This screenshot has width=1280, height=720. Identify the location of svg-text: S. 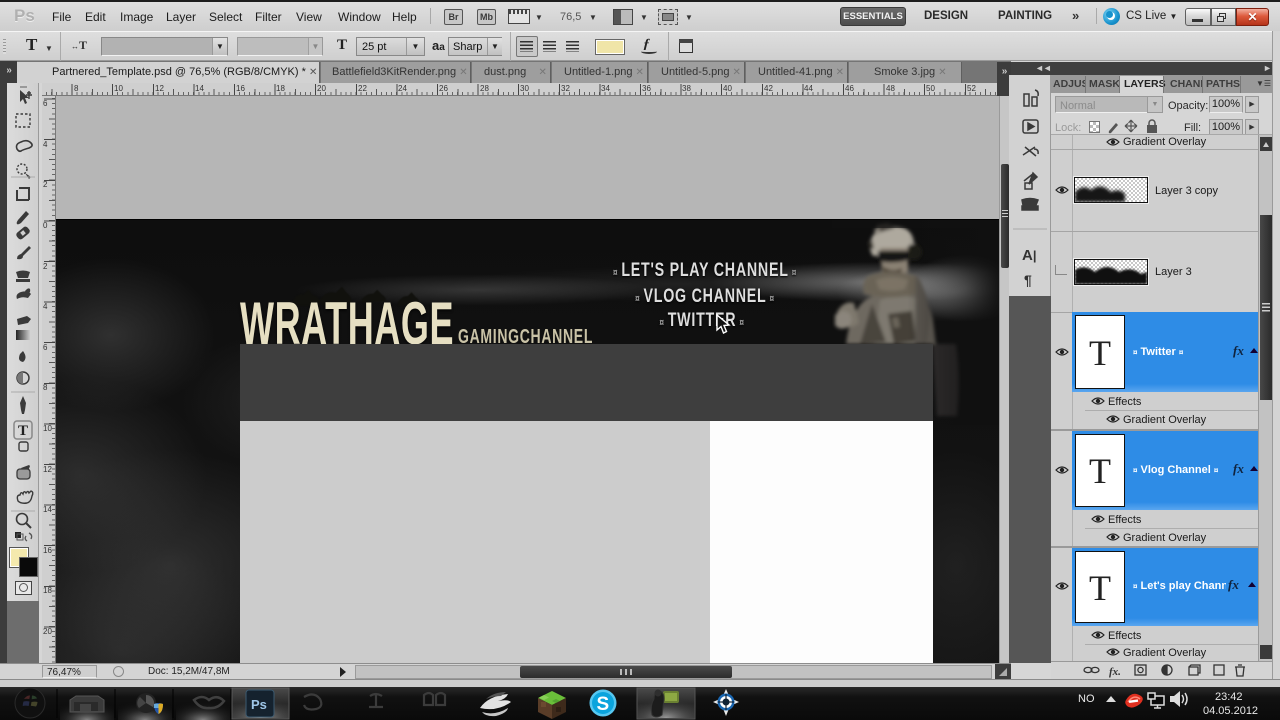
(603, 704).